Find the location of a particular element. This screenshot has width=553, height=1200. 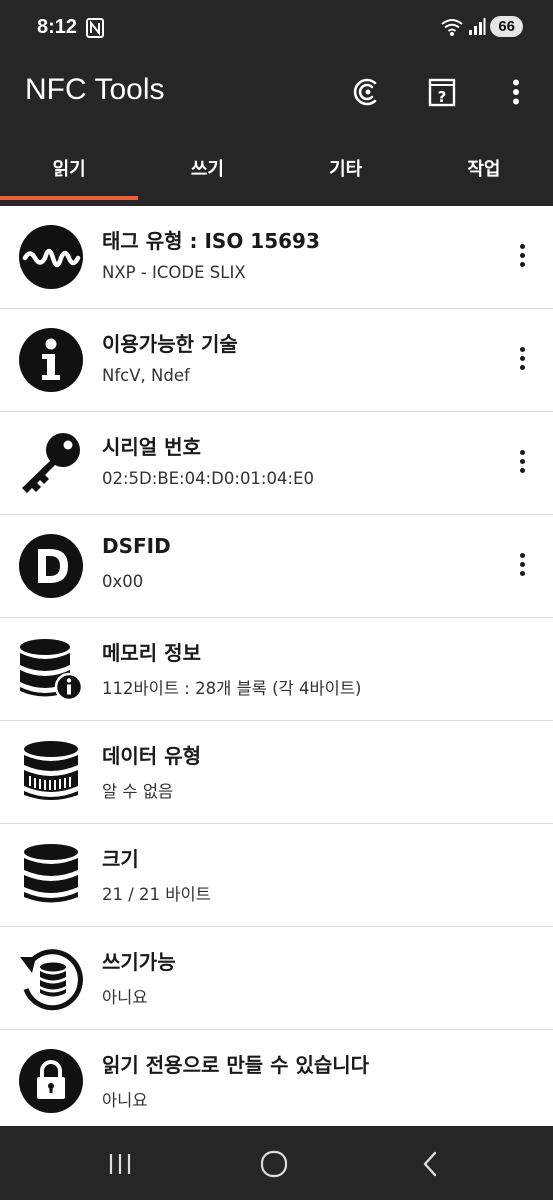

signal-icon is located at coordinates (477, 26).